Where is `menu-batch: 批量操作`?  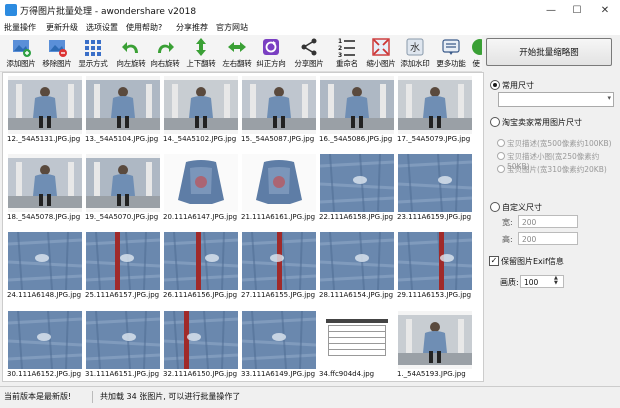 menu-batch: 批量操作 is located at coordinates (20, 27).